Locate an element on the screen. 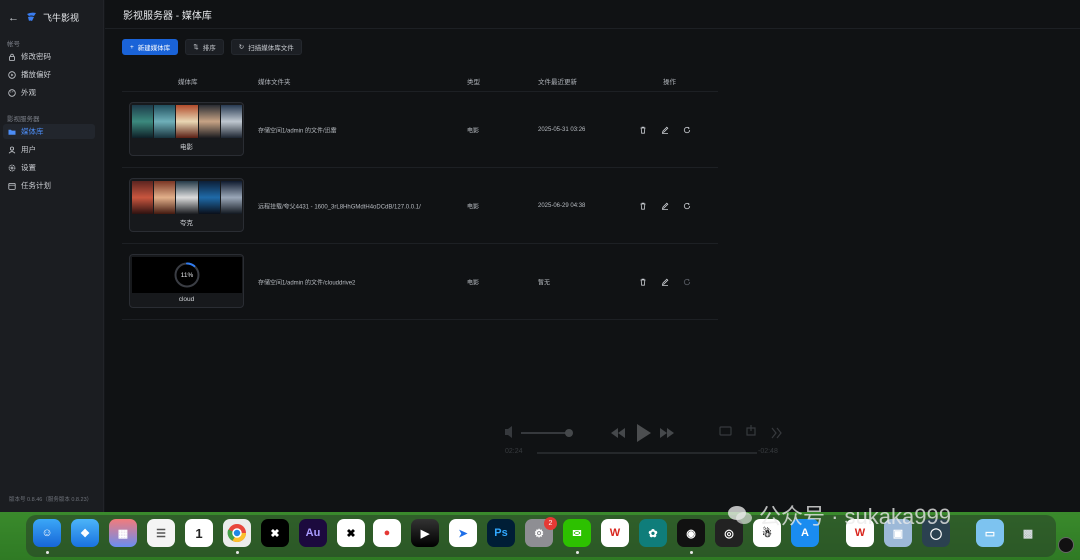 Image resolution: width=1080 pixels, height=560 pixels. toolbar: + 新建媒体库 ⇅ 排序 ↻ 扫描媒体库文件 is located at coordinates (212, 47).